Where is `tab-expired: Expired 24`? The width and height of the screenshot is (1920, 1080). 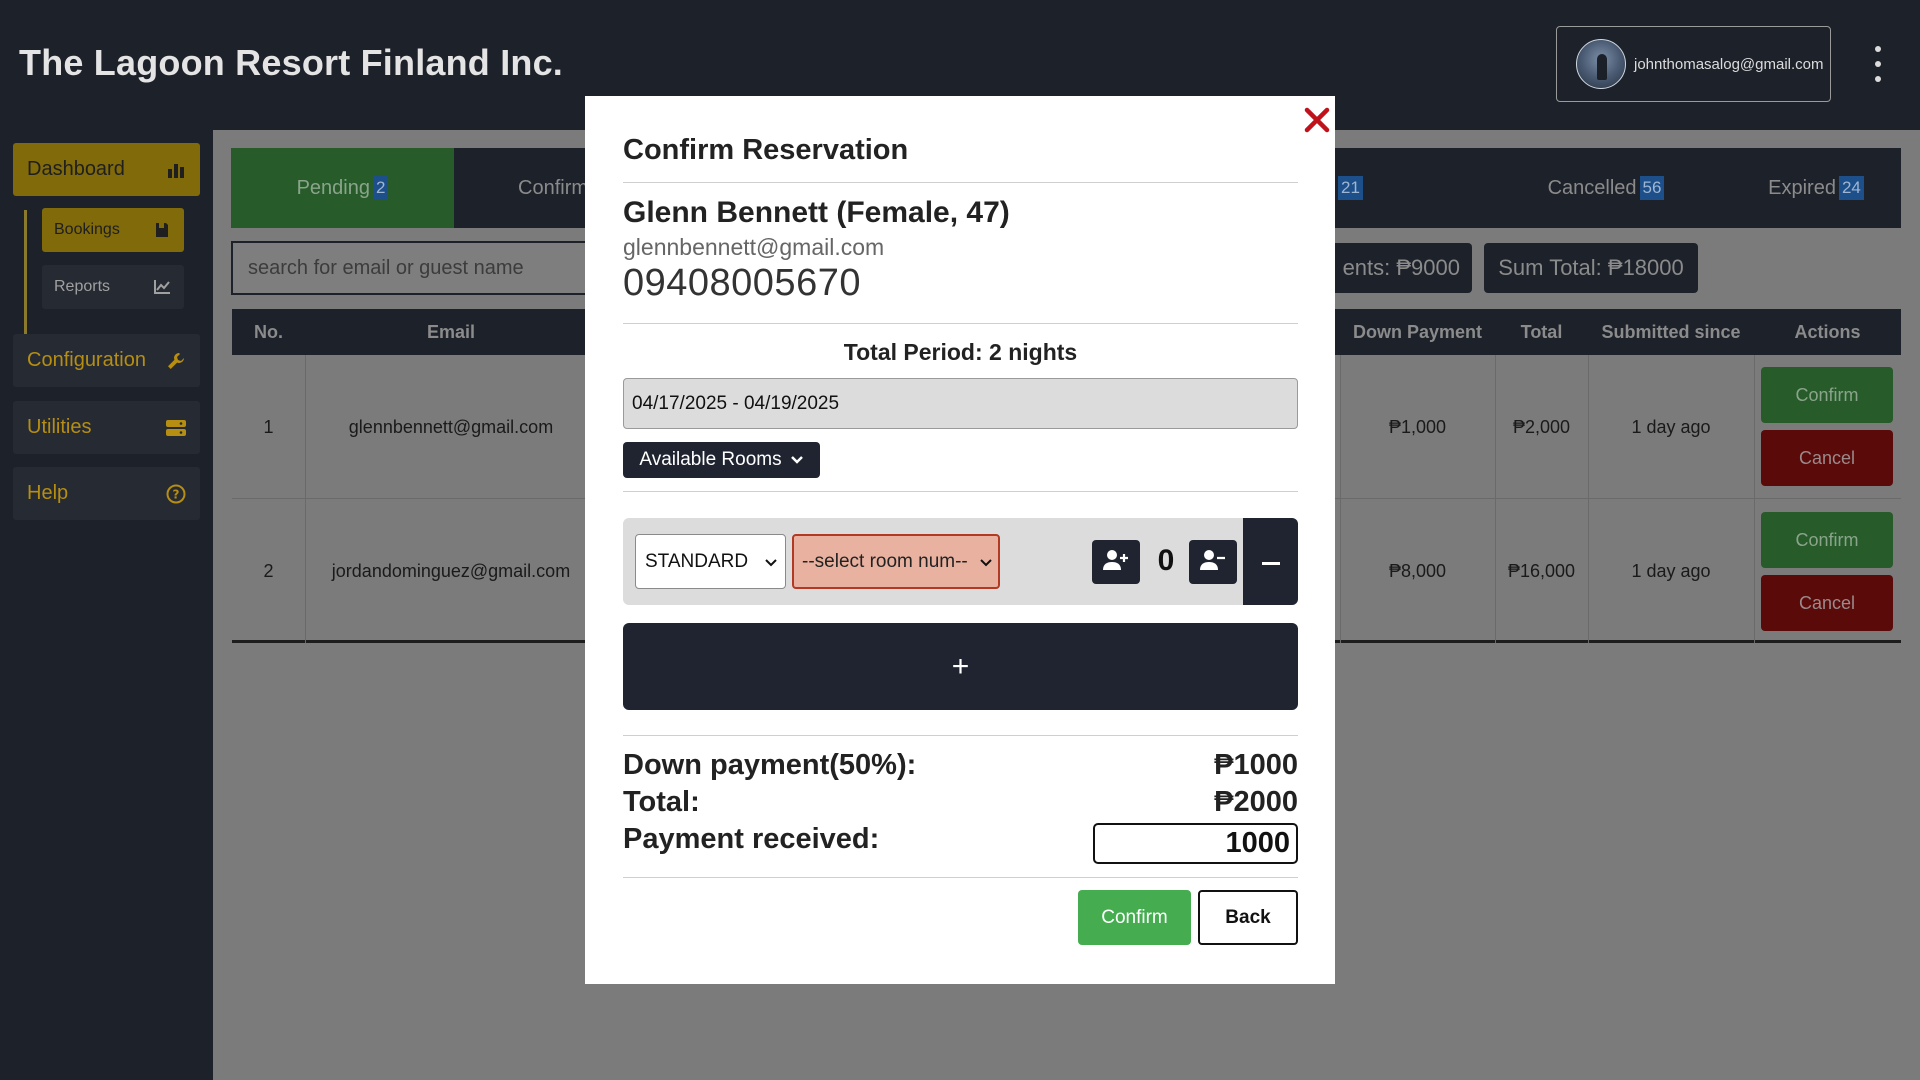
tab-expired: Expired 24 is located at coordinates (1816, 188).